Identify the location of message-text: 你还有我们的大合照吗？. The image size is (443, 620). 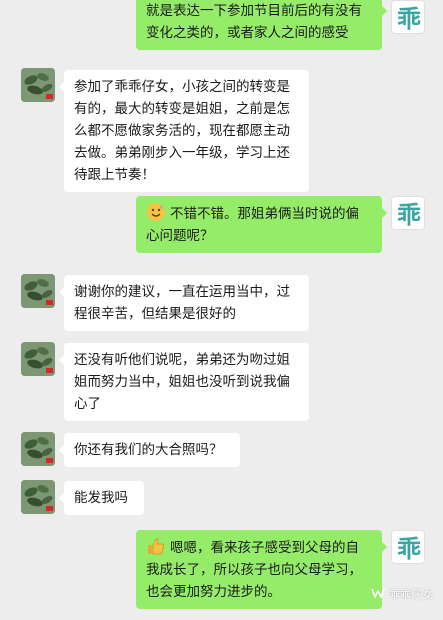
(148, 450).